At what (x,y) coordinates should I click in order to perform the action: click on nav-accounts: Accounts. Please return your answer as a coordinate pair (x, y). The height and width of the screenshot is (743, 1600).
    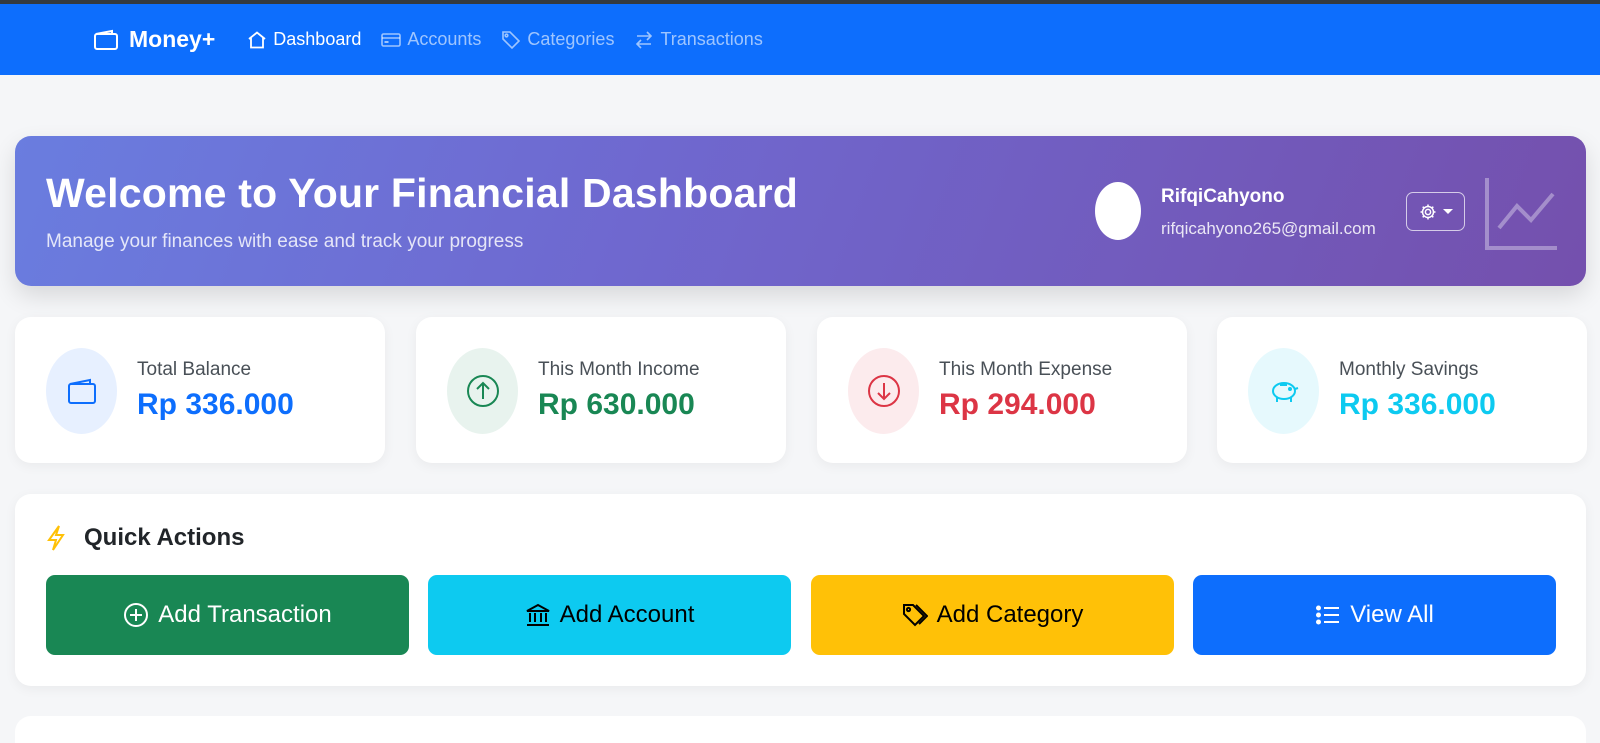
    Looking at the image, I should click on (431, 39).